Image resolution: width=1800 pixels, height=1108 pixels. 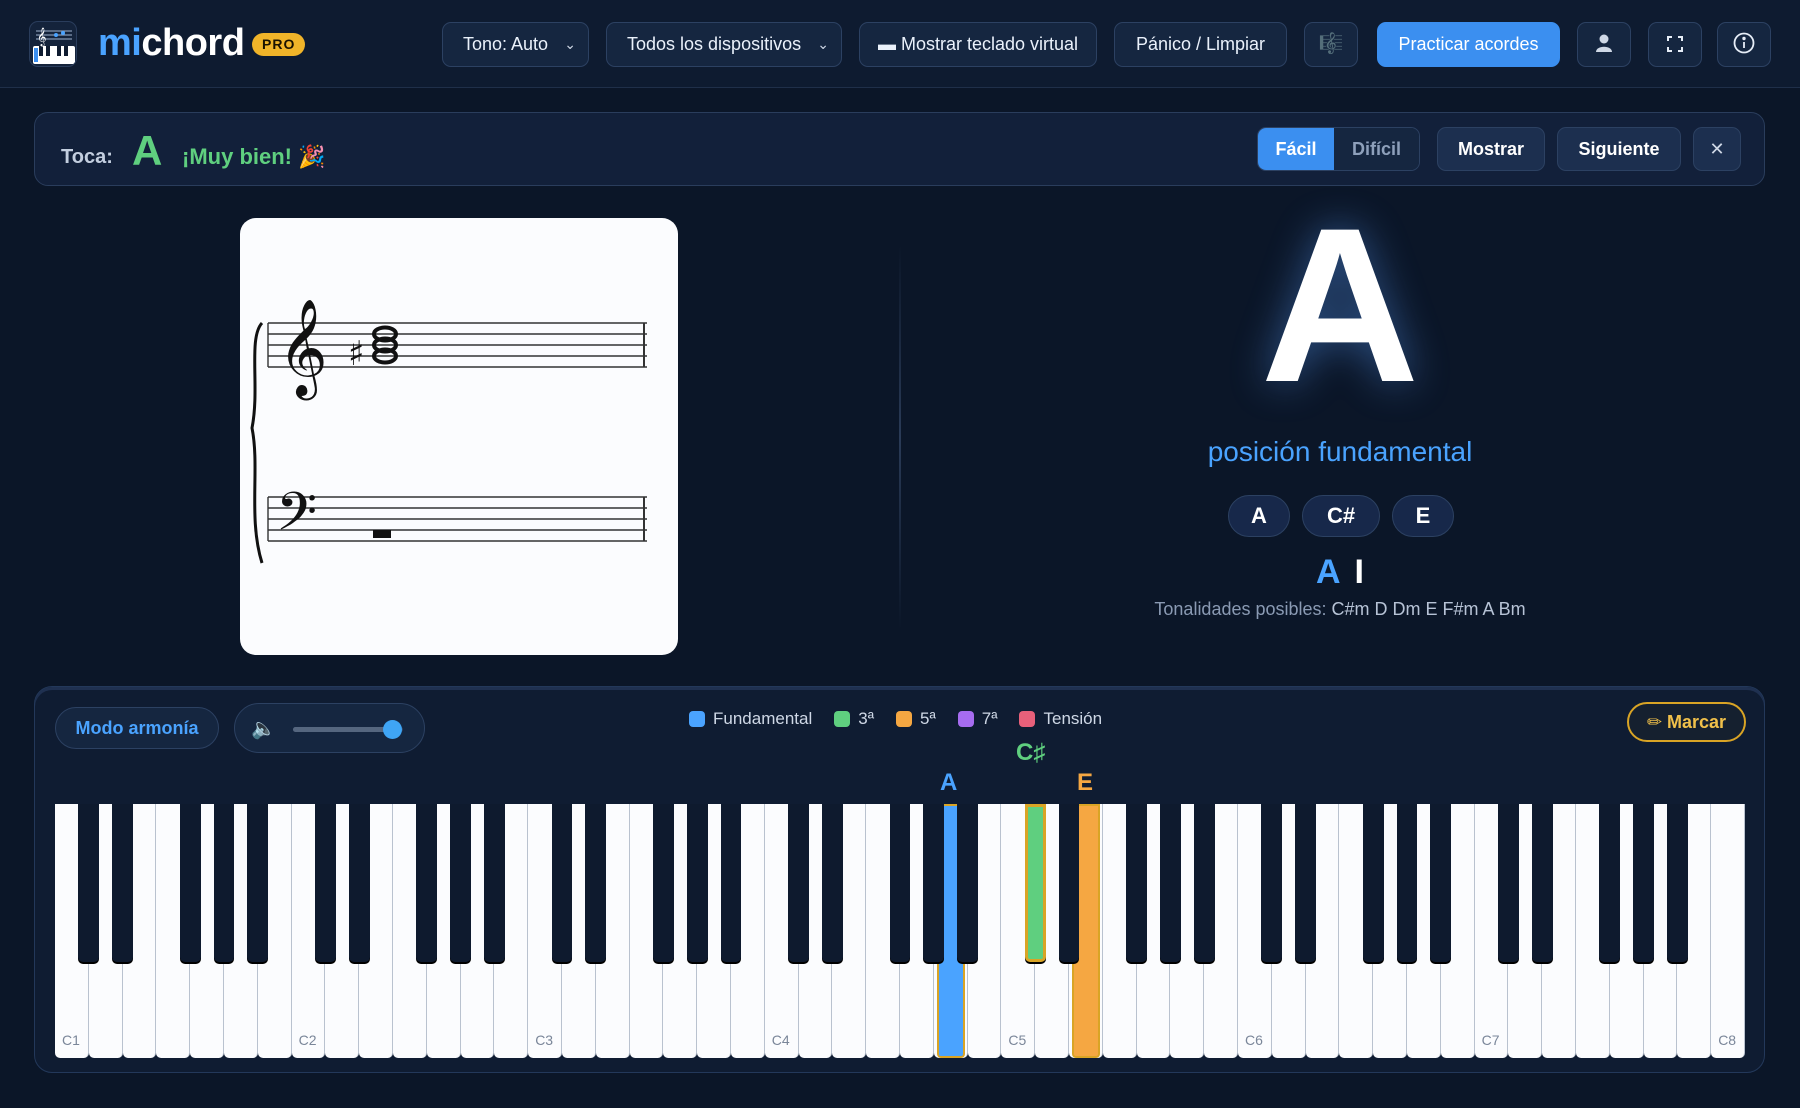 What do you see at coordinates (823, 44) in the screenshot?
I see `chevron-down-icon: ⌄` at bounding box center [823, 44].